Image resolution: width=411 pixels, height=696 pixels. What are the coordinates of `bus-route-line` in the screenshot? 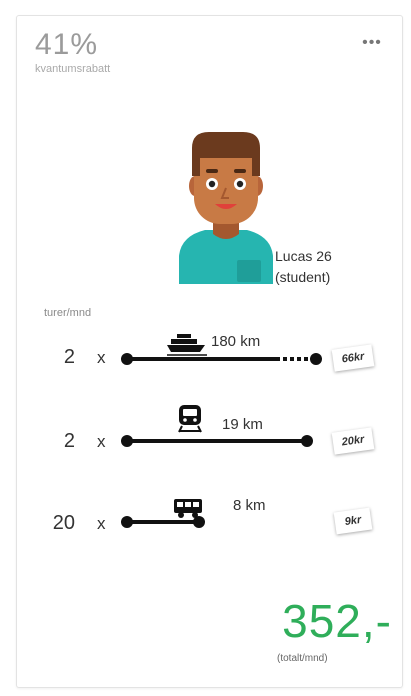 It's located at (163, 522).